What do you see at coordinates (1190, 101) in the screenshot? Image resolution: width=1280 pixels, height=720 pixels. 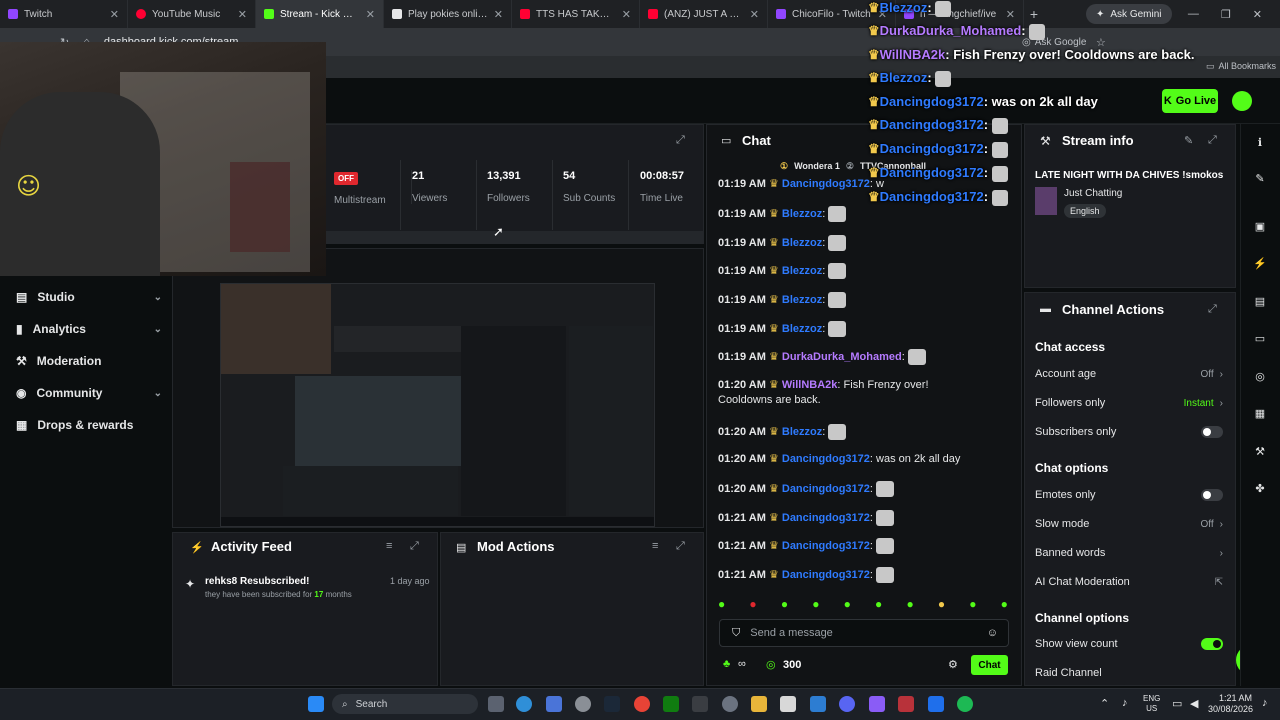 I see `go-live-button: K Go Live` at bounding box center [1190, 101].